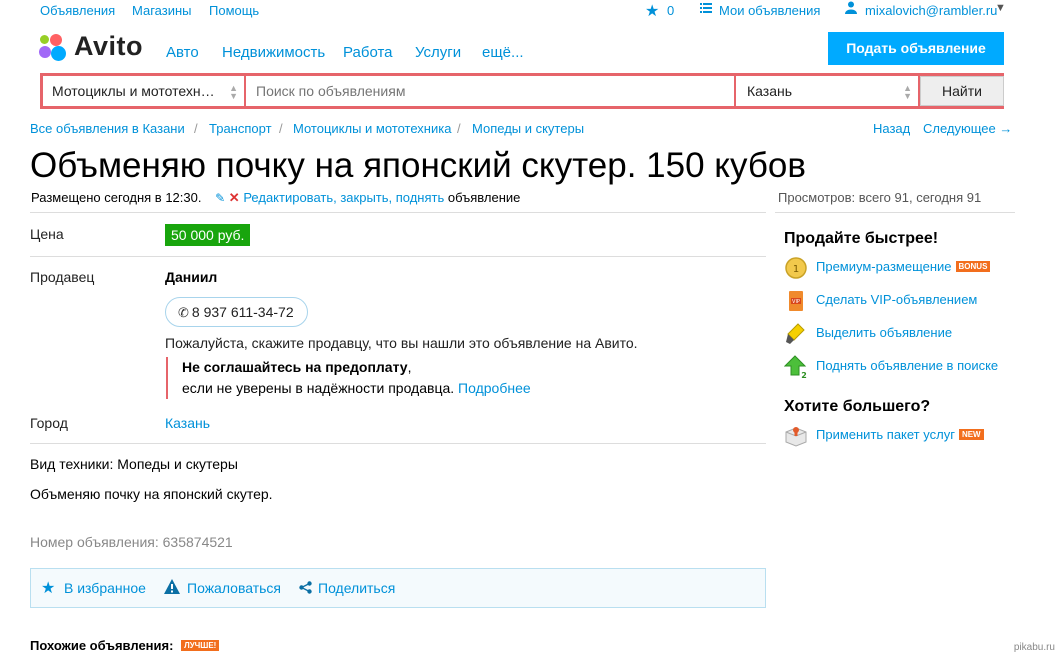 This screenshot has height=657, width=1063. I want to click on vip-icon: VIP, so click(796, 301).